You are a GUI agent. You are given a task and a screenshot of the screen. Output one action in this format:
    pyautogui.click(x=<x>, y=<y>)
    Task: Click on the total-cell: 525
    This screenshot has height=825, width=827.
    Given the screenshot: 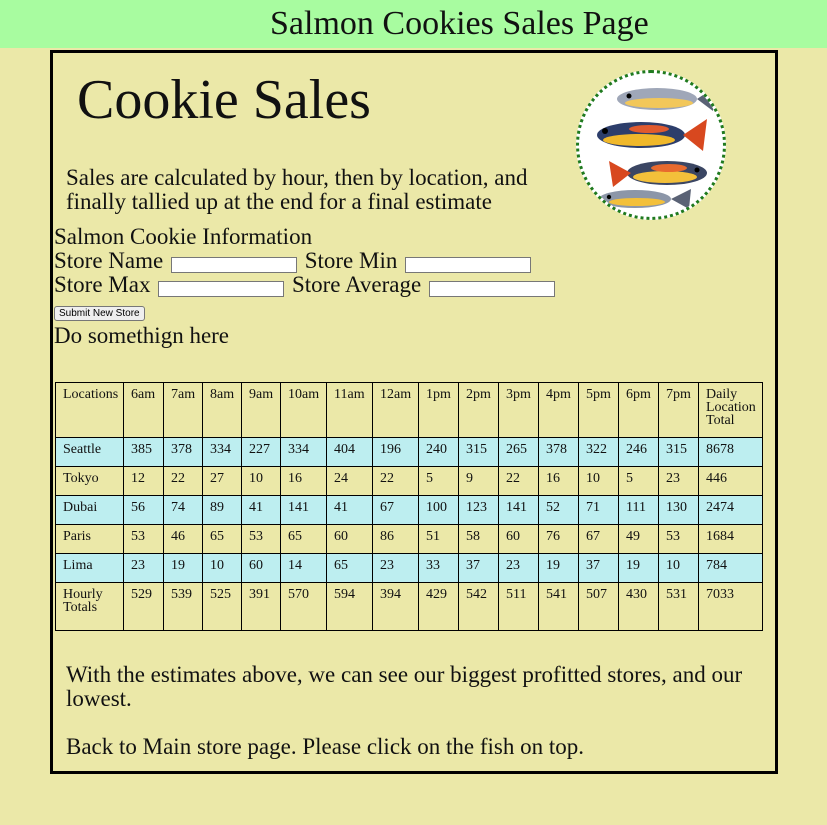 What is the action you would take?
    pyautogui.click(x=222, y=606)
    